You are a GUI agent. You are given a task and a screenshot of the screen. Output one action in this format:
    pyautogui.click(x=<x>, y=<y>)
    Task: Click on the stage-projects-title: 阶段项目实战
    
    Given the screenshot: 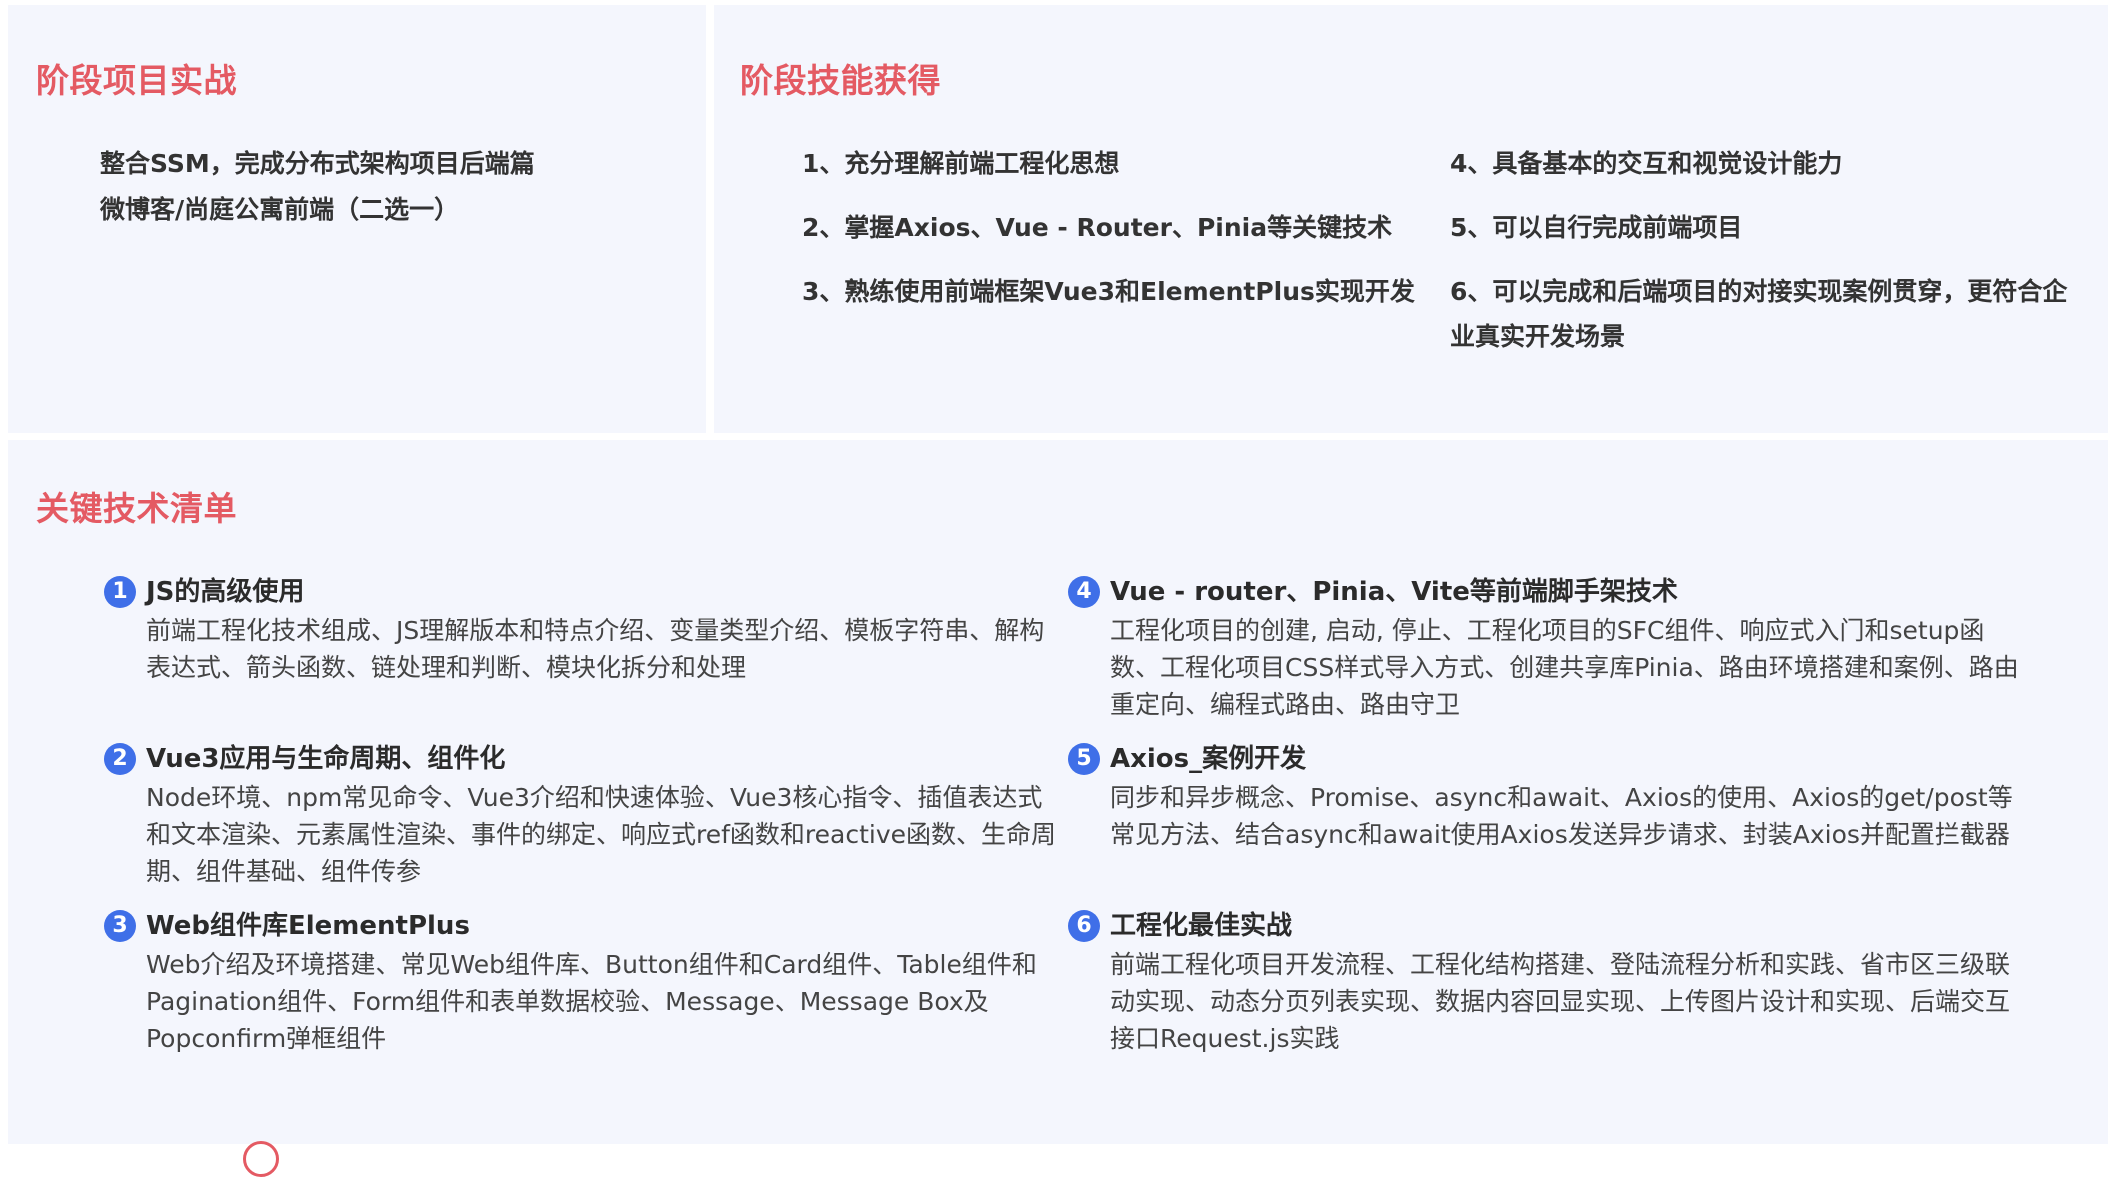 What is the action you would take?
    pyautogui.click(x=136, y=80)
    